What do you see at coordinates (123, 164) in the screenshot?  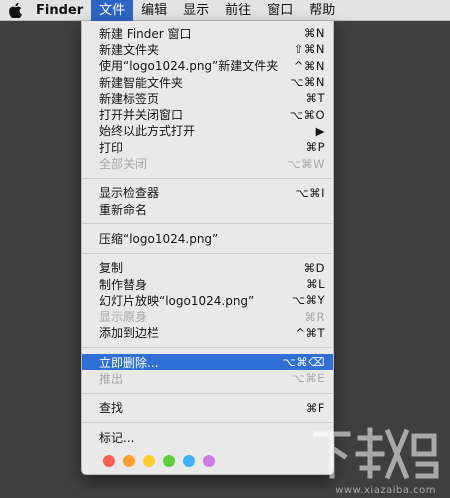 I see `menu-item-label: 全部关闭` at bounding box center [123, 164].